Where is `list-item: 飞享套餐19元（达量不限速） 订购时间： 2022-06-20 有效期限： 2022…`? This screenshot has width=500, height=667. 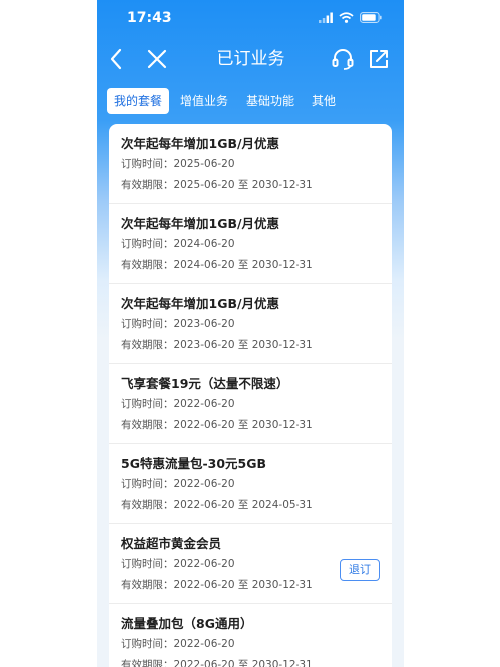
list-item: 飞享套餐19元（达量不限速） 订购时间： 2022-06-20 有效期限： 2022… is located at coordinates (250, 404).